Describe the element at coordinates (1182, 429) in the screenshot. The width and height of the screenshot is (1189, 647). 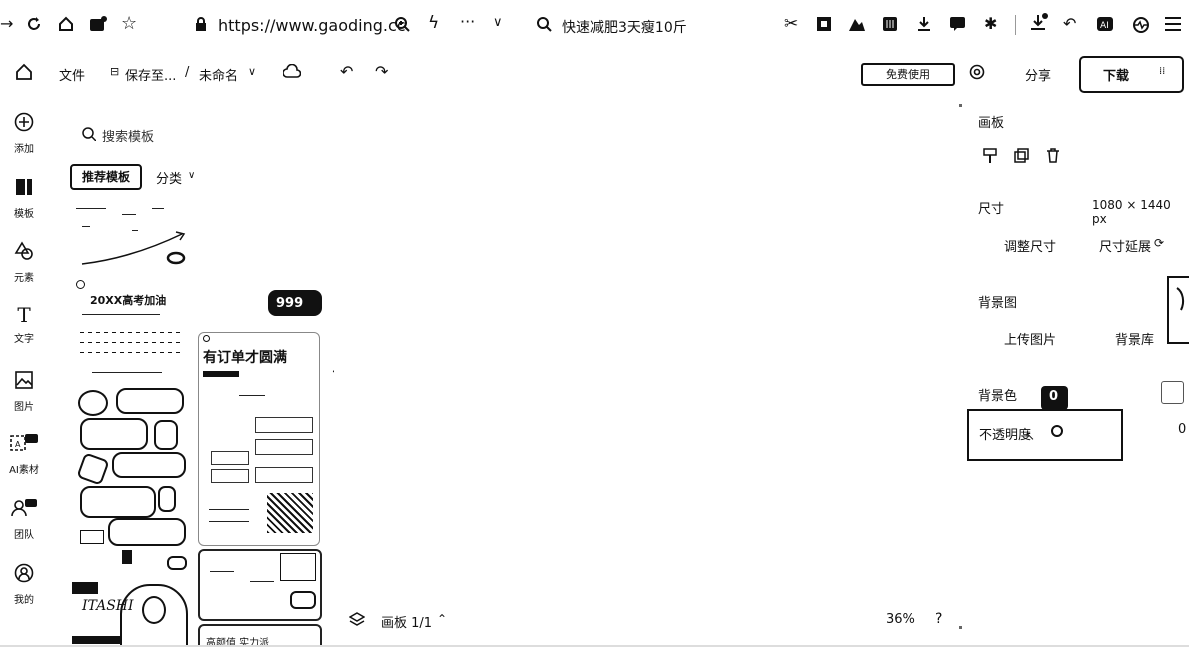
I see `opacity-value: 0` at that location.